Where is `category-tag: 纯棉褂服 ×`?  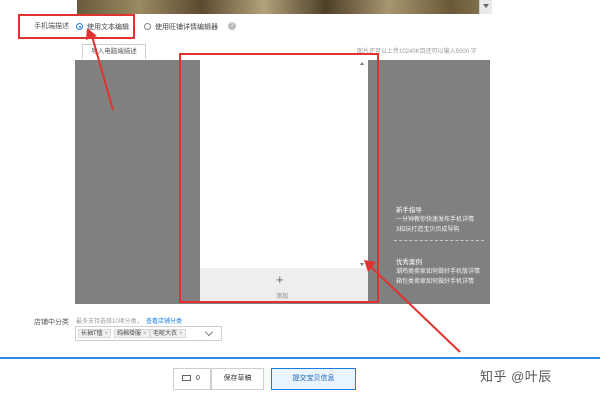
category-tag: 纯棉褂服 × is located at coordinates (132, 333).